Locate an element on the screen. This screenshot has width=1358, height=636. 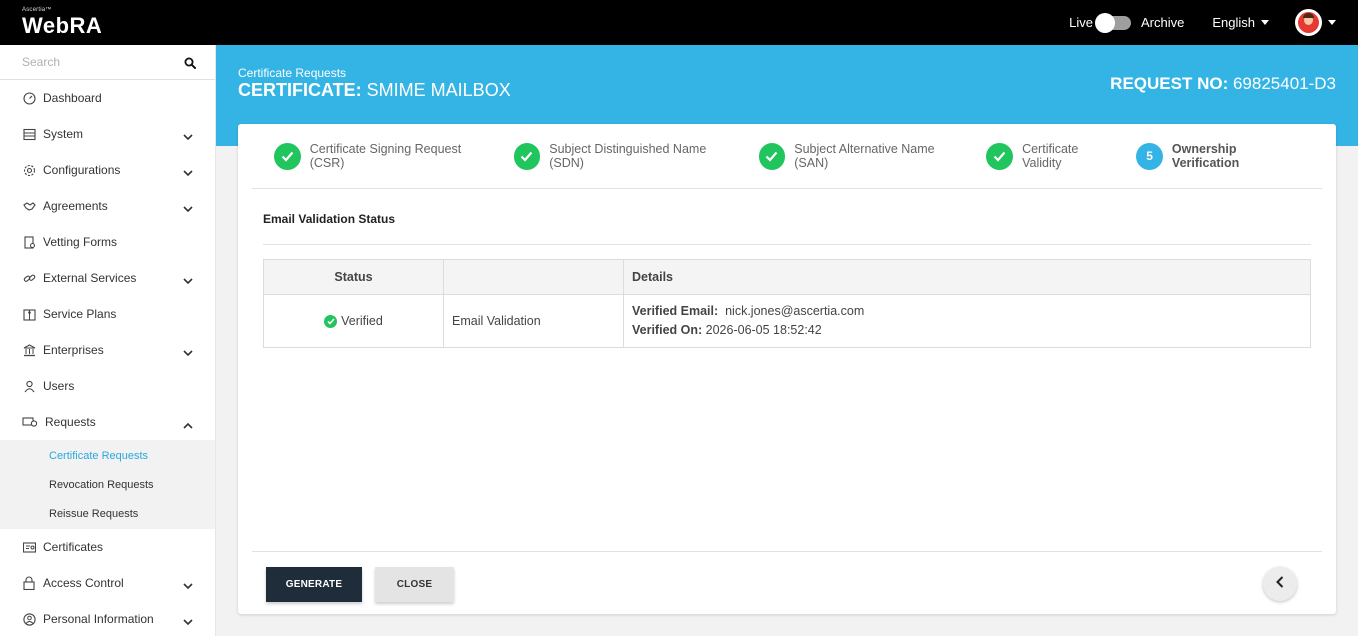
logo: Ascertia™ WebRA is located at coordinates (62, 22).